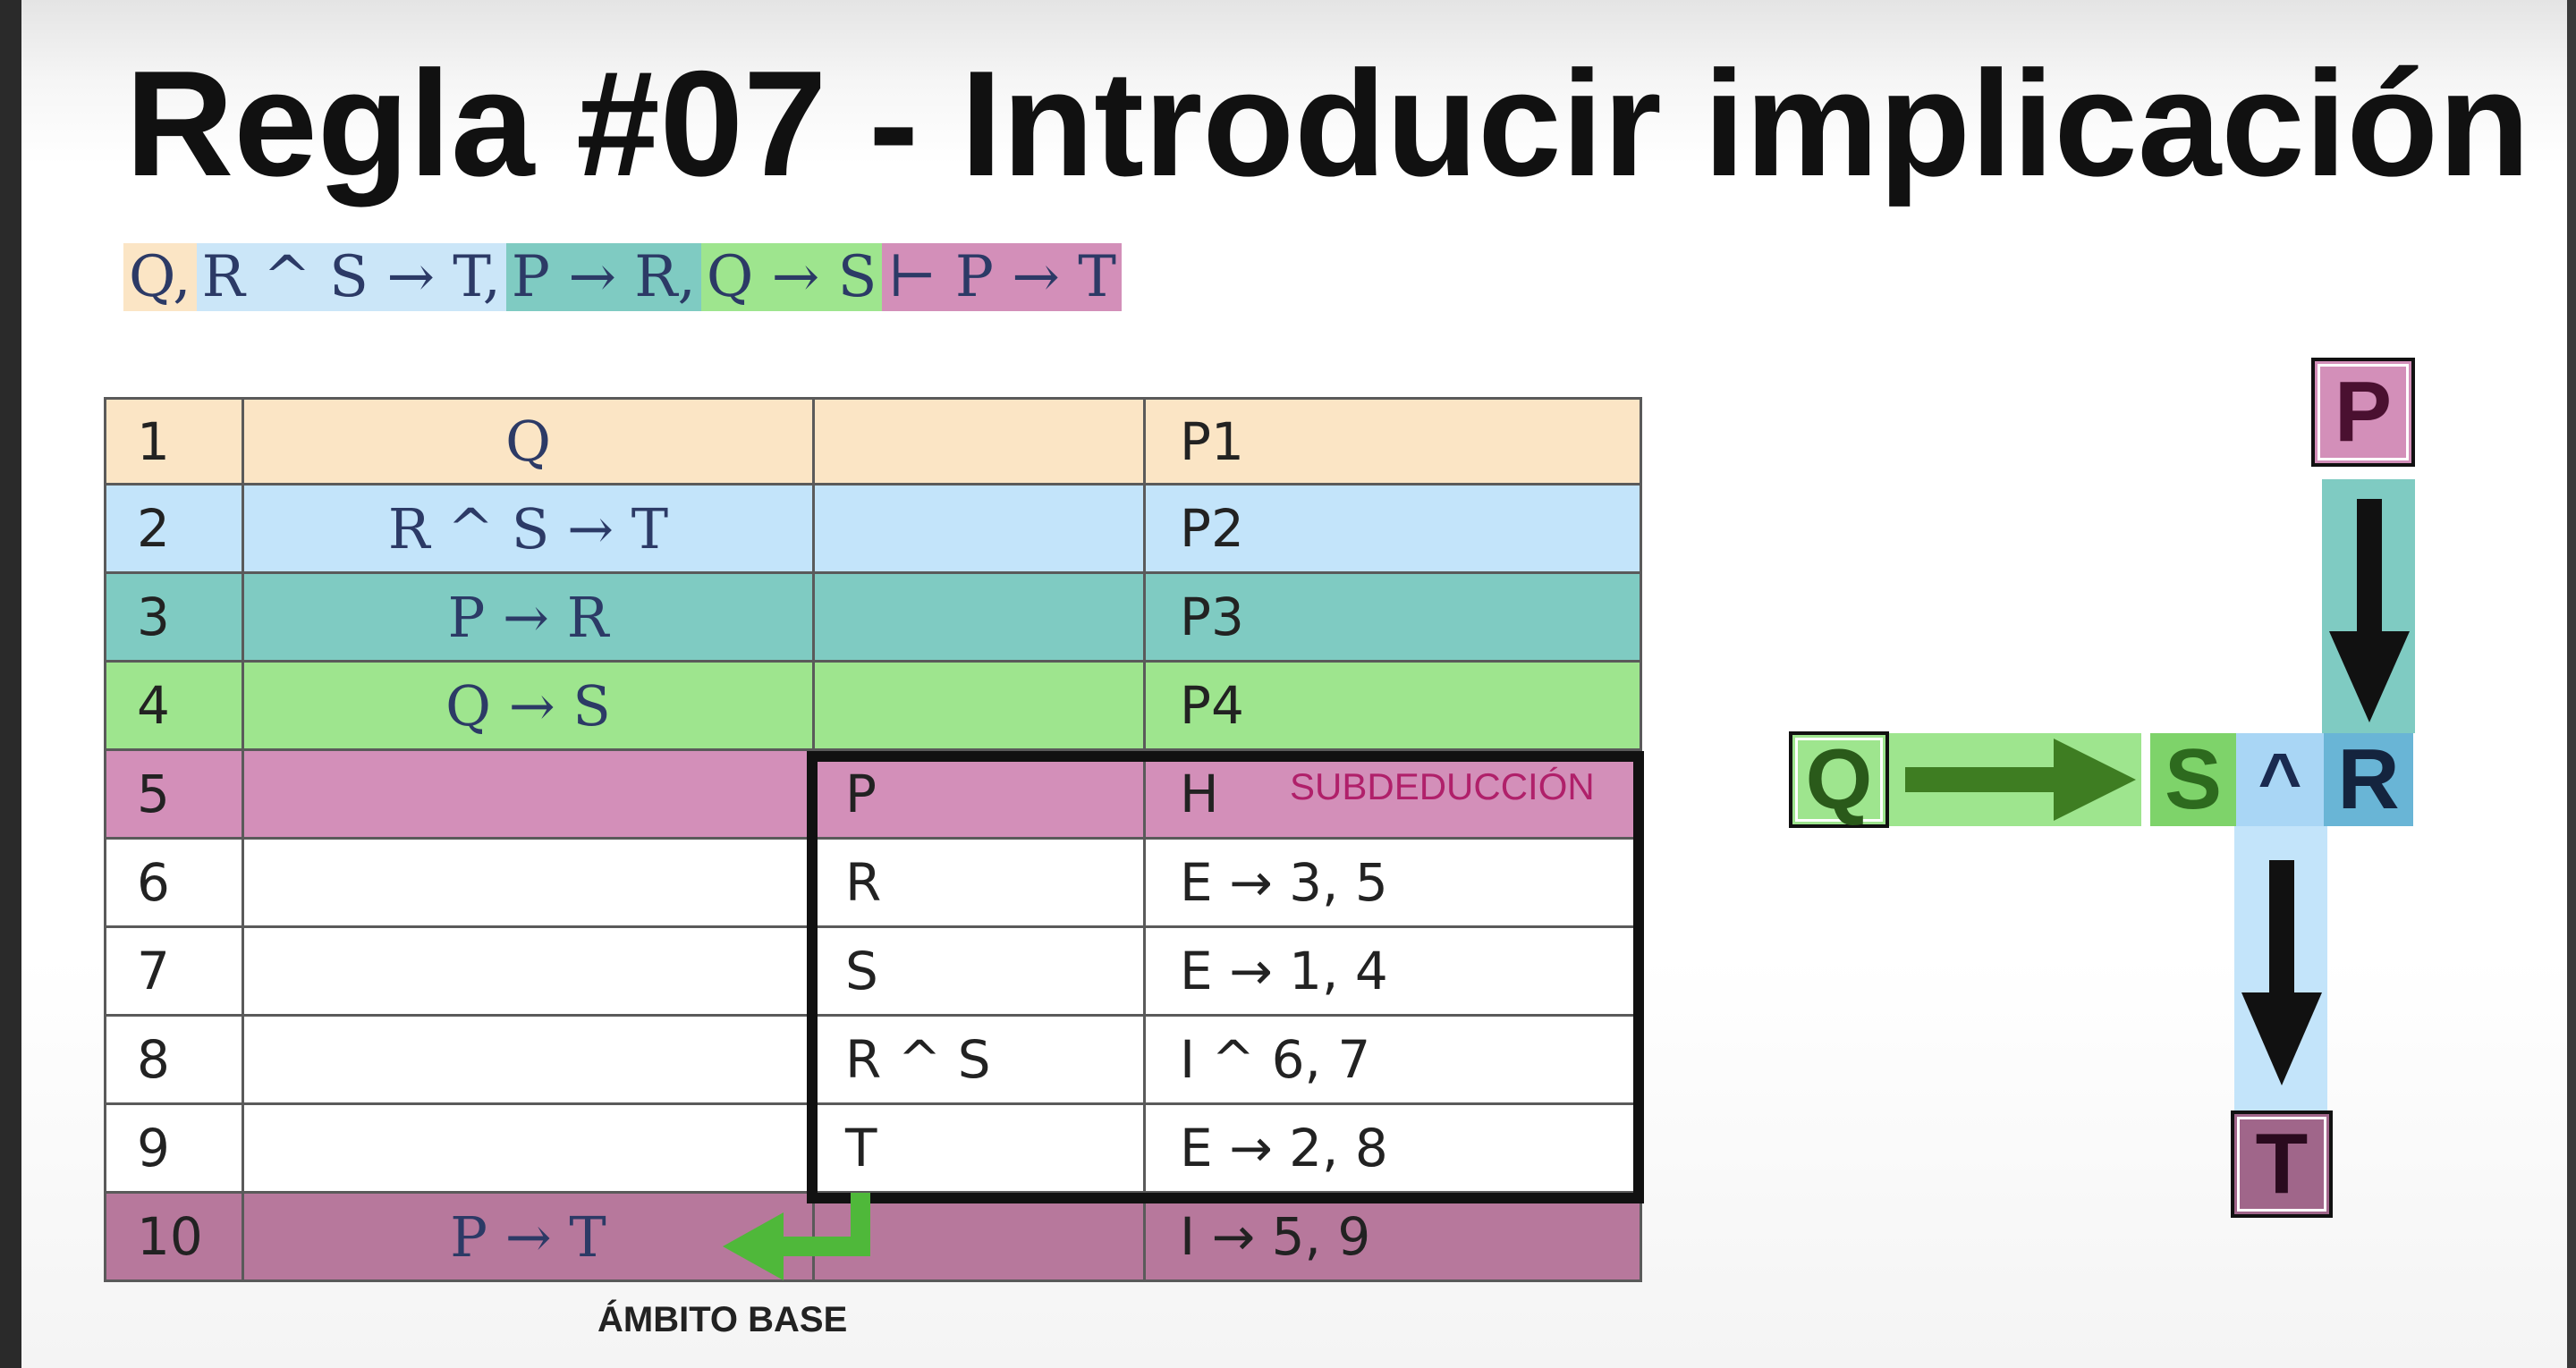 This screenshot has height=1368, width=2576. I want to click on proof-row-6: 6 R E → 3, 5, so click(873, 884).